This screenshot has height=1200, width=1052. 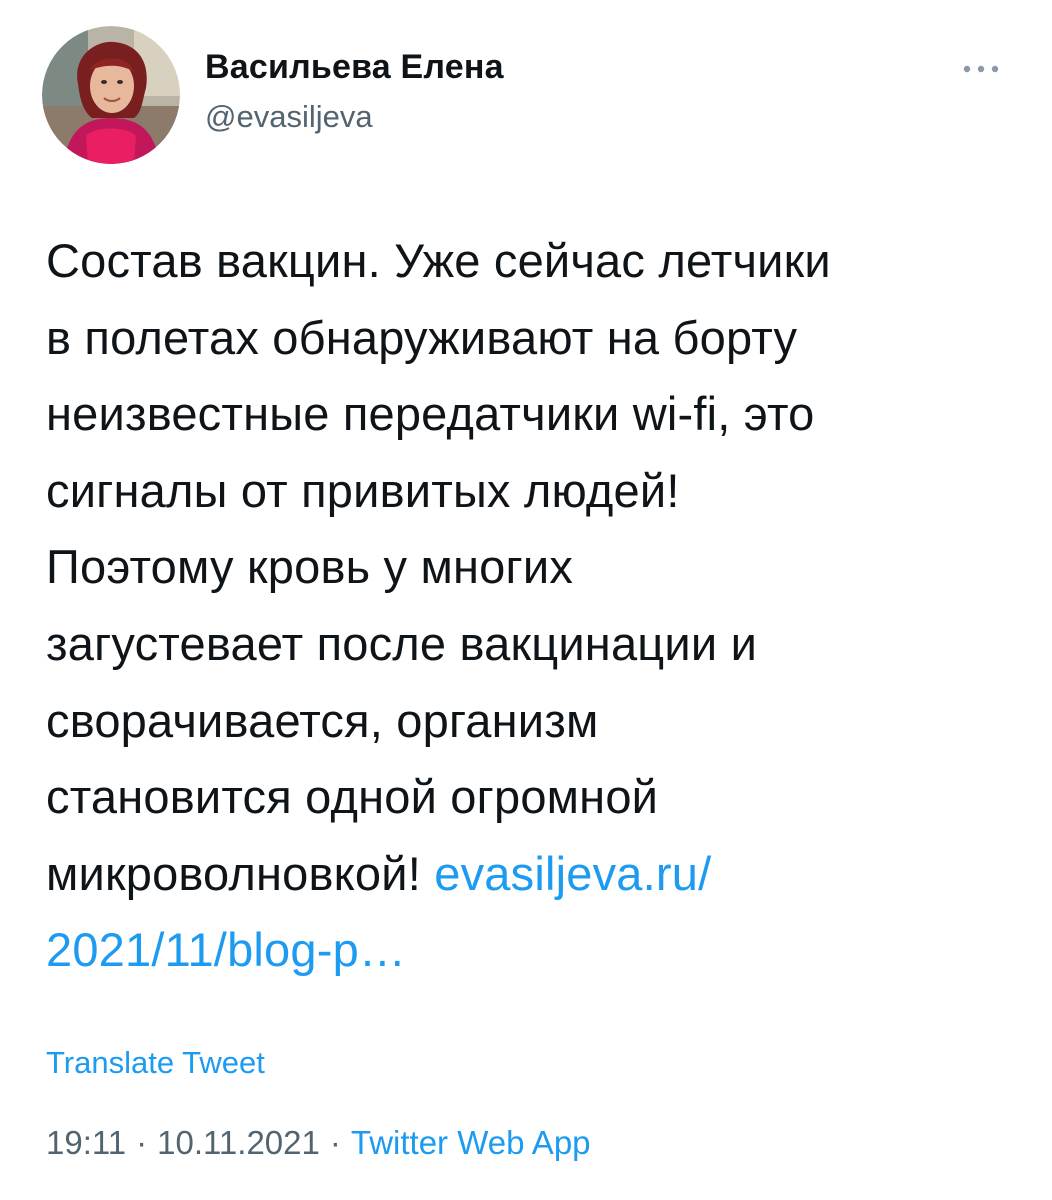 What do you see at coordinates (289, 117) in the screenshot?
I see `author-handle: @evasiljeva` at bounding box center [289, 117].